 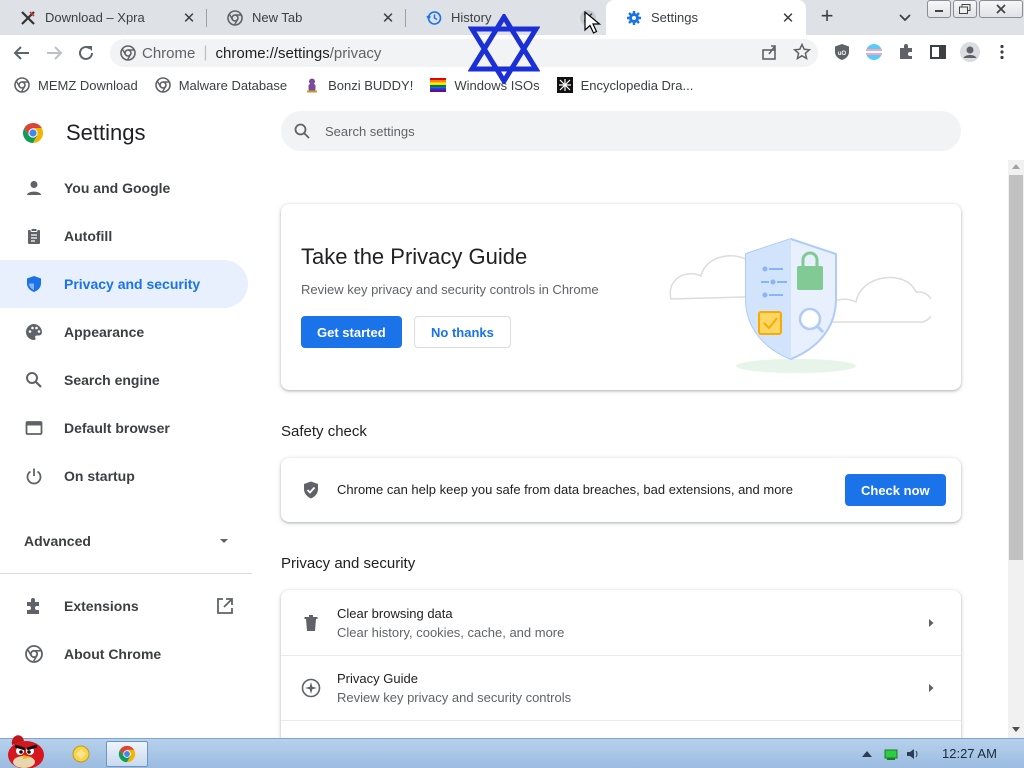 I want to click on folder-app-icon, so click(x=81, y=754).